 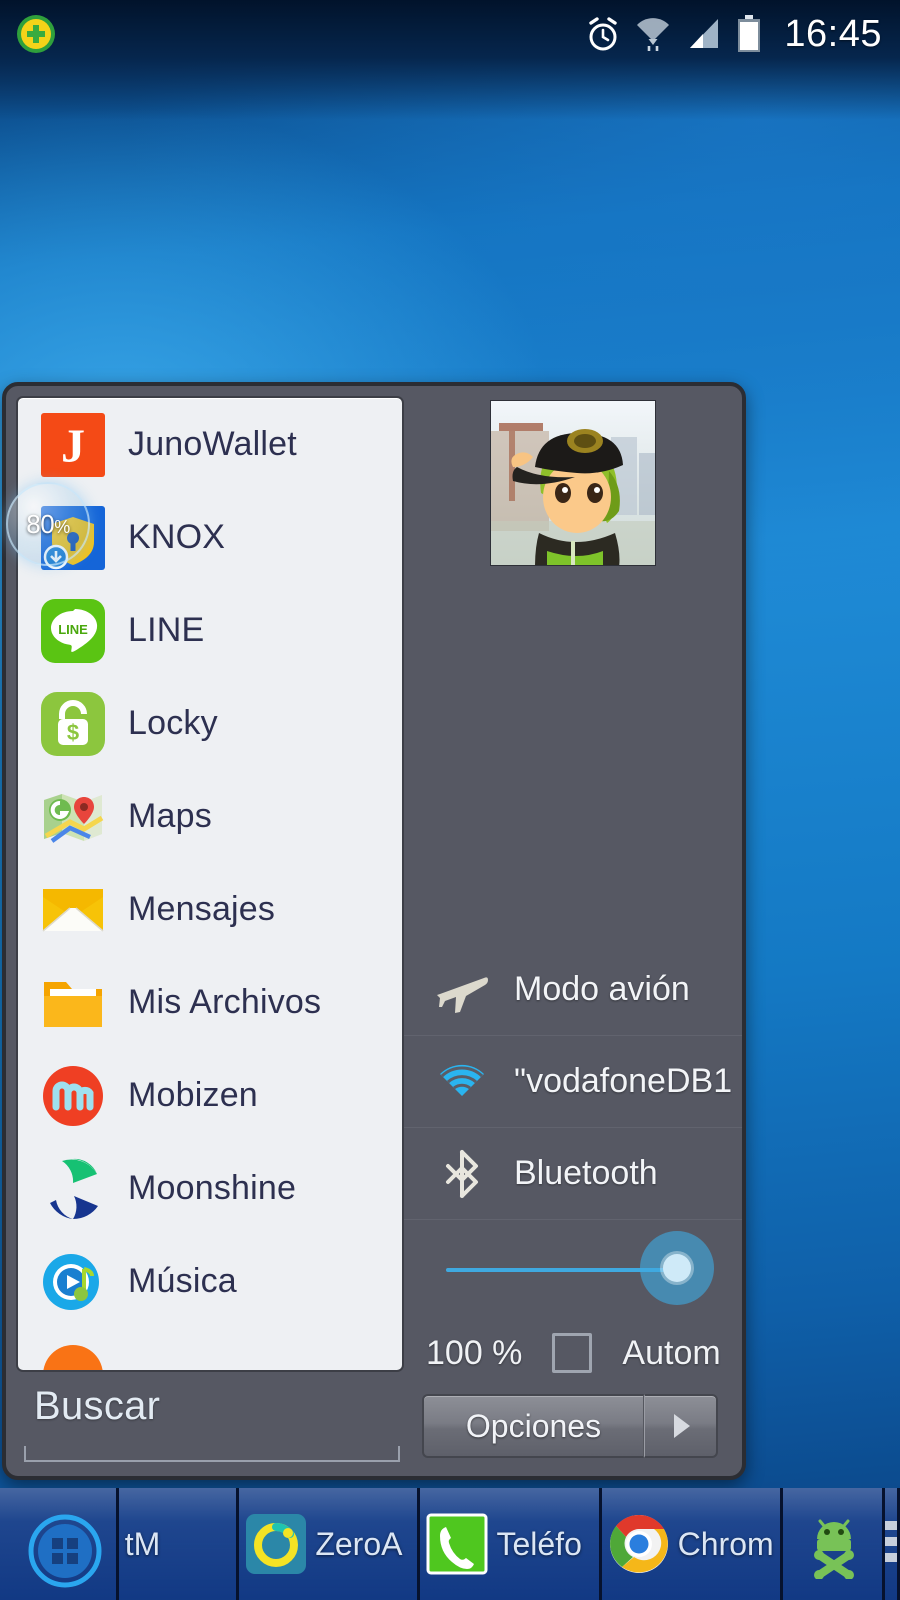 I want to click on moonshine-icon, so click(x=73, y=1189).